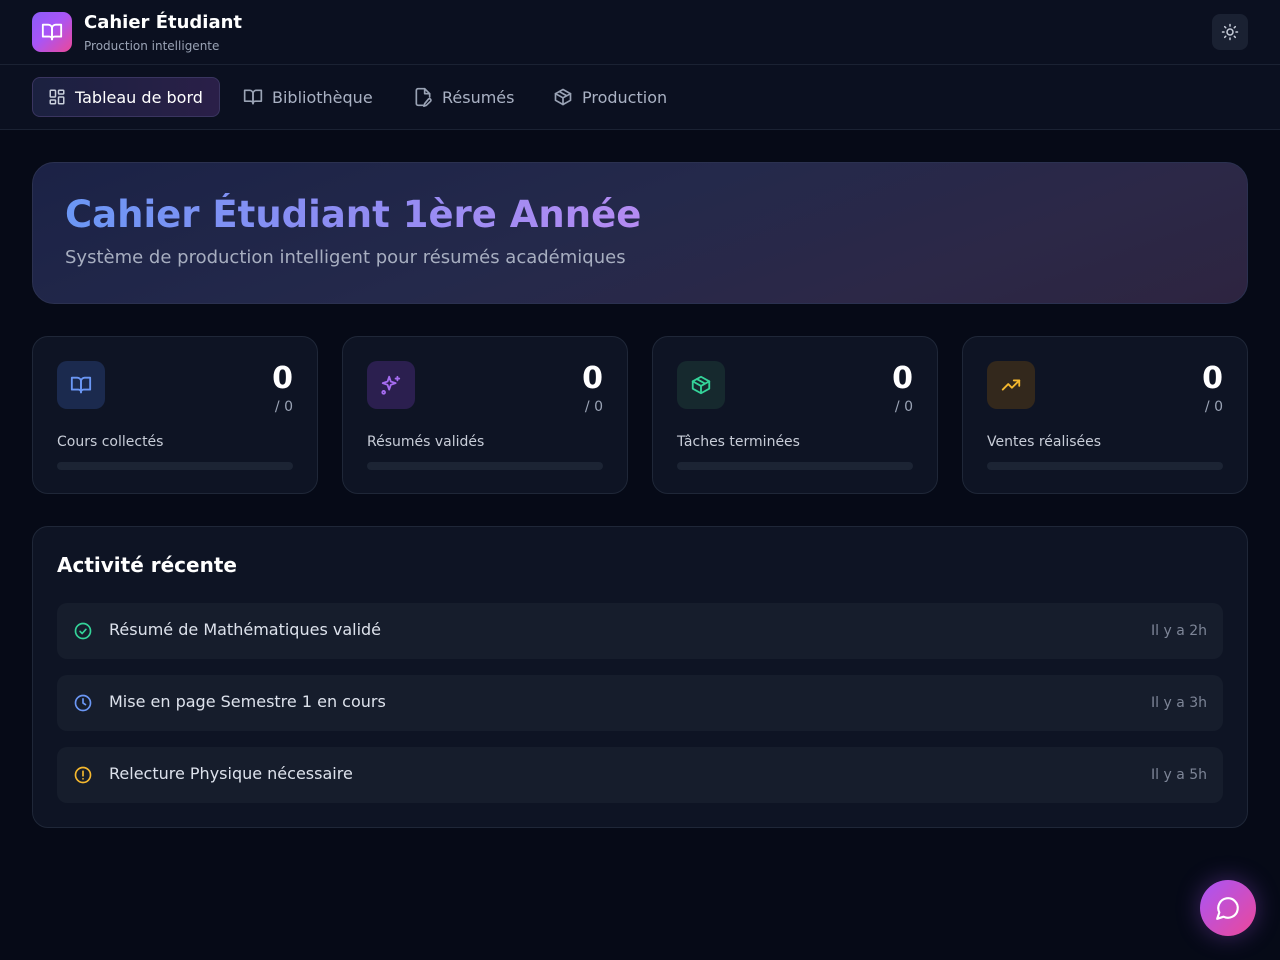  Describe the element at coordinates (152, 46) in the screenshot. I see `app-subtitle: Production intelligente` at that location.